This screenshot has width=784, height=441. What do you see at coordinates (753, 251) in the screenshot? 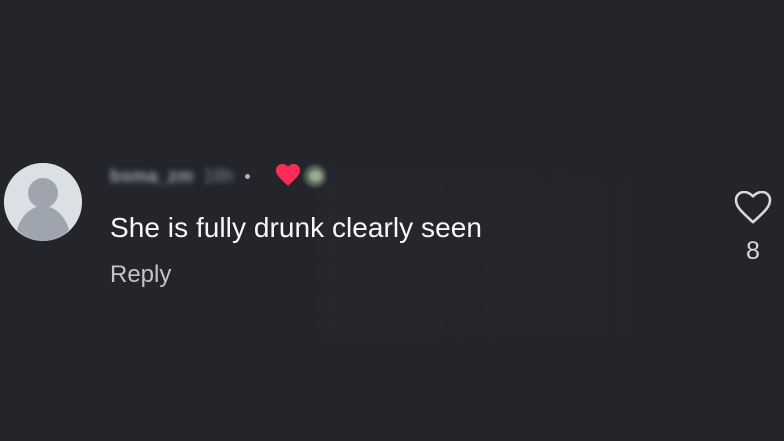
I see `like-count: 8` at bounding box center [753, 251].